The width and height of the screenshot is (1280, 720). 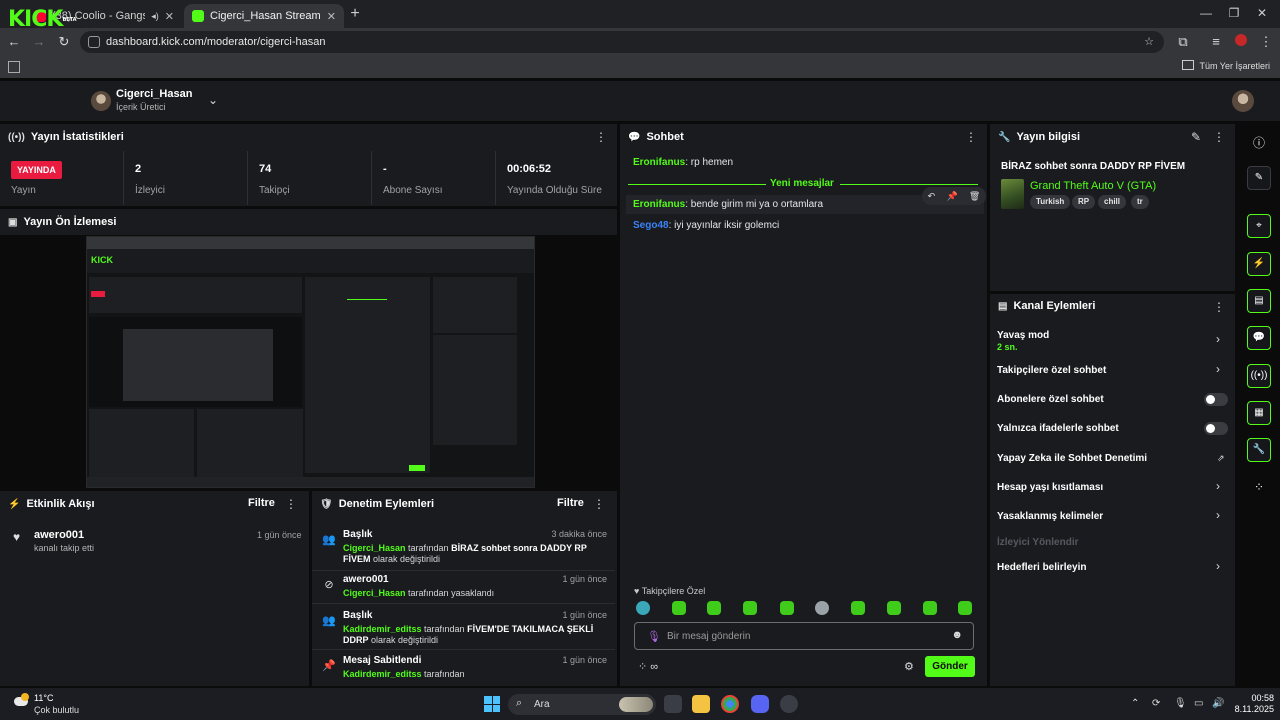 What do you see at coordinates (154, 94) in the screenshot?
I see `channel-name: Cigerci_Hasan` at bounding box center [154, 94].